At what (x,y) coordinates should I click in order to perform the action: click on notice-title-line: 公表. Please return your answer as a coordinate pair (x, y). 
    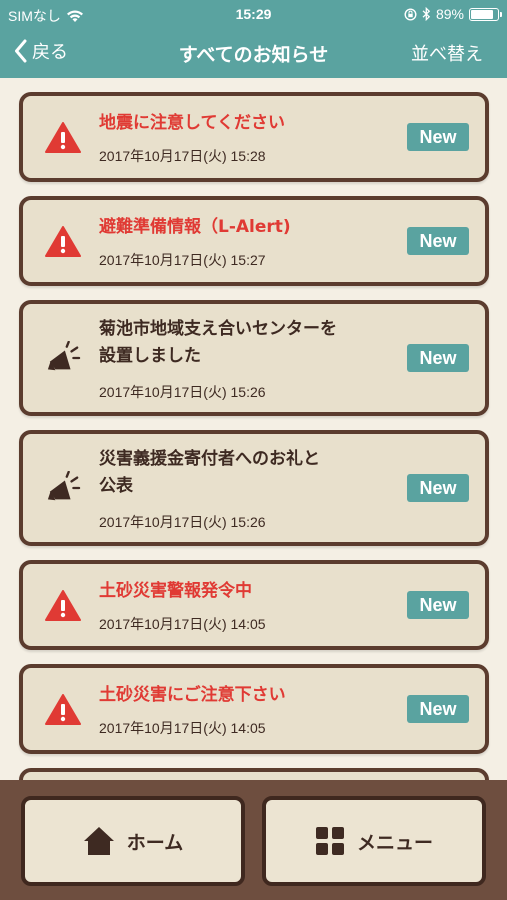
    Looking at the image, I should click on (116, 486).